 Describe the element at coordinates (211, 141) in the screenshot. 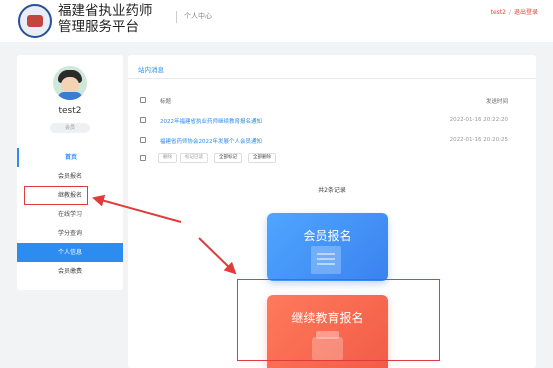

I see `message-row-title: 福建省药师协会2022年发展个人会员通知` at that location.